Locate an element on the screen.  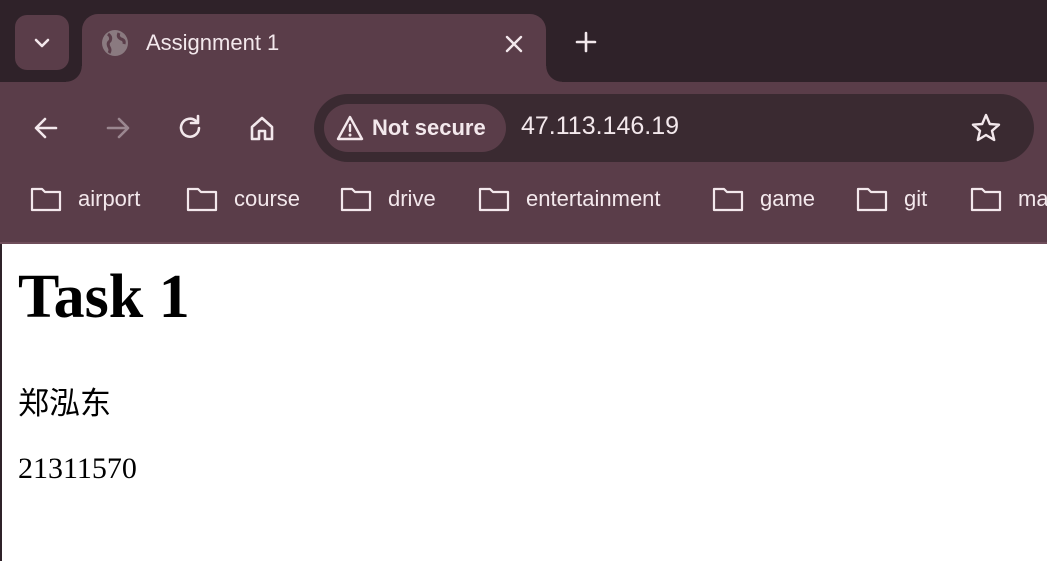
bookmark-label: course is located at coordinates (267, 198).